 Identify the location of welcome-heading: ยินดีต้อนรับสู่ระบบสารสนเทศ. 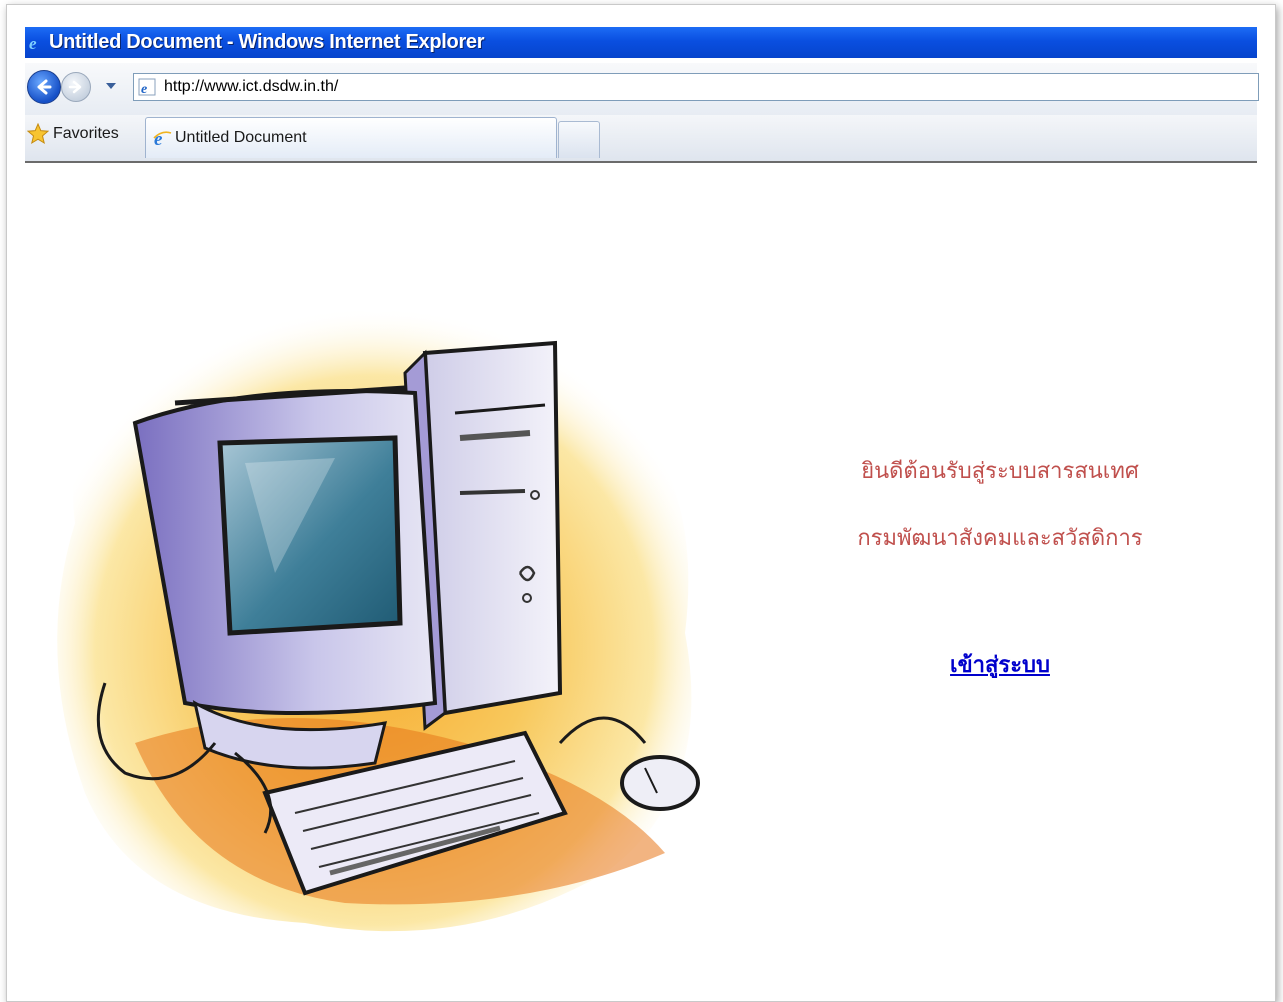
(1000, 471).